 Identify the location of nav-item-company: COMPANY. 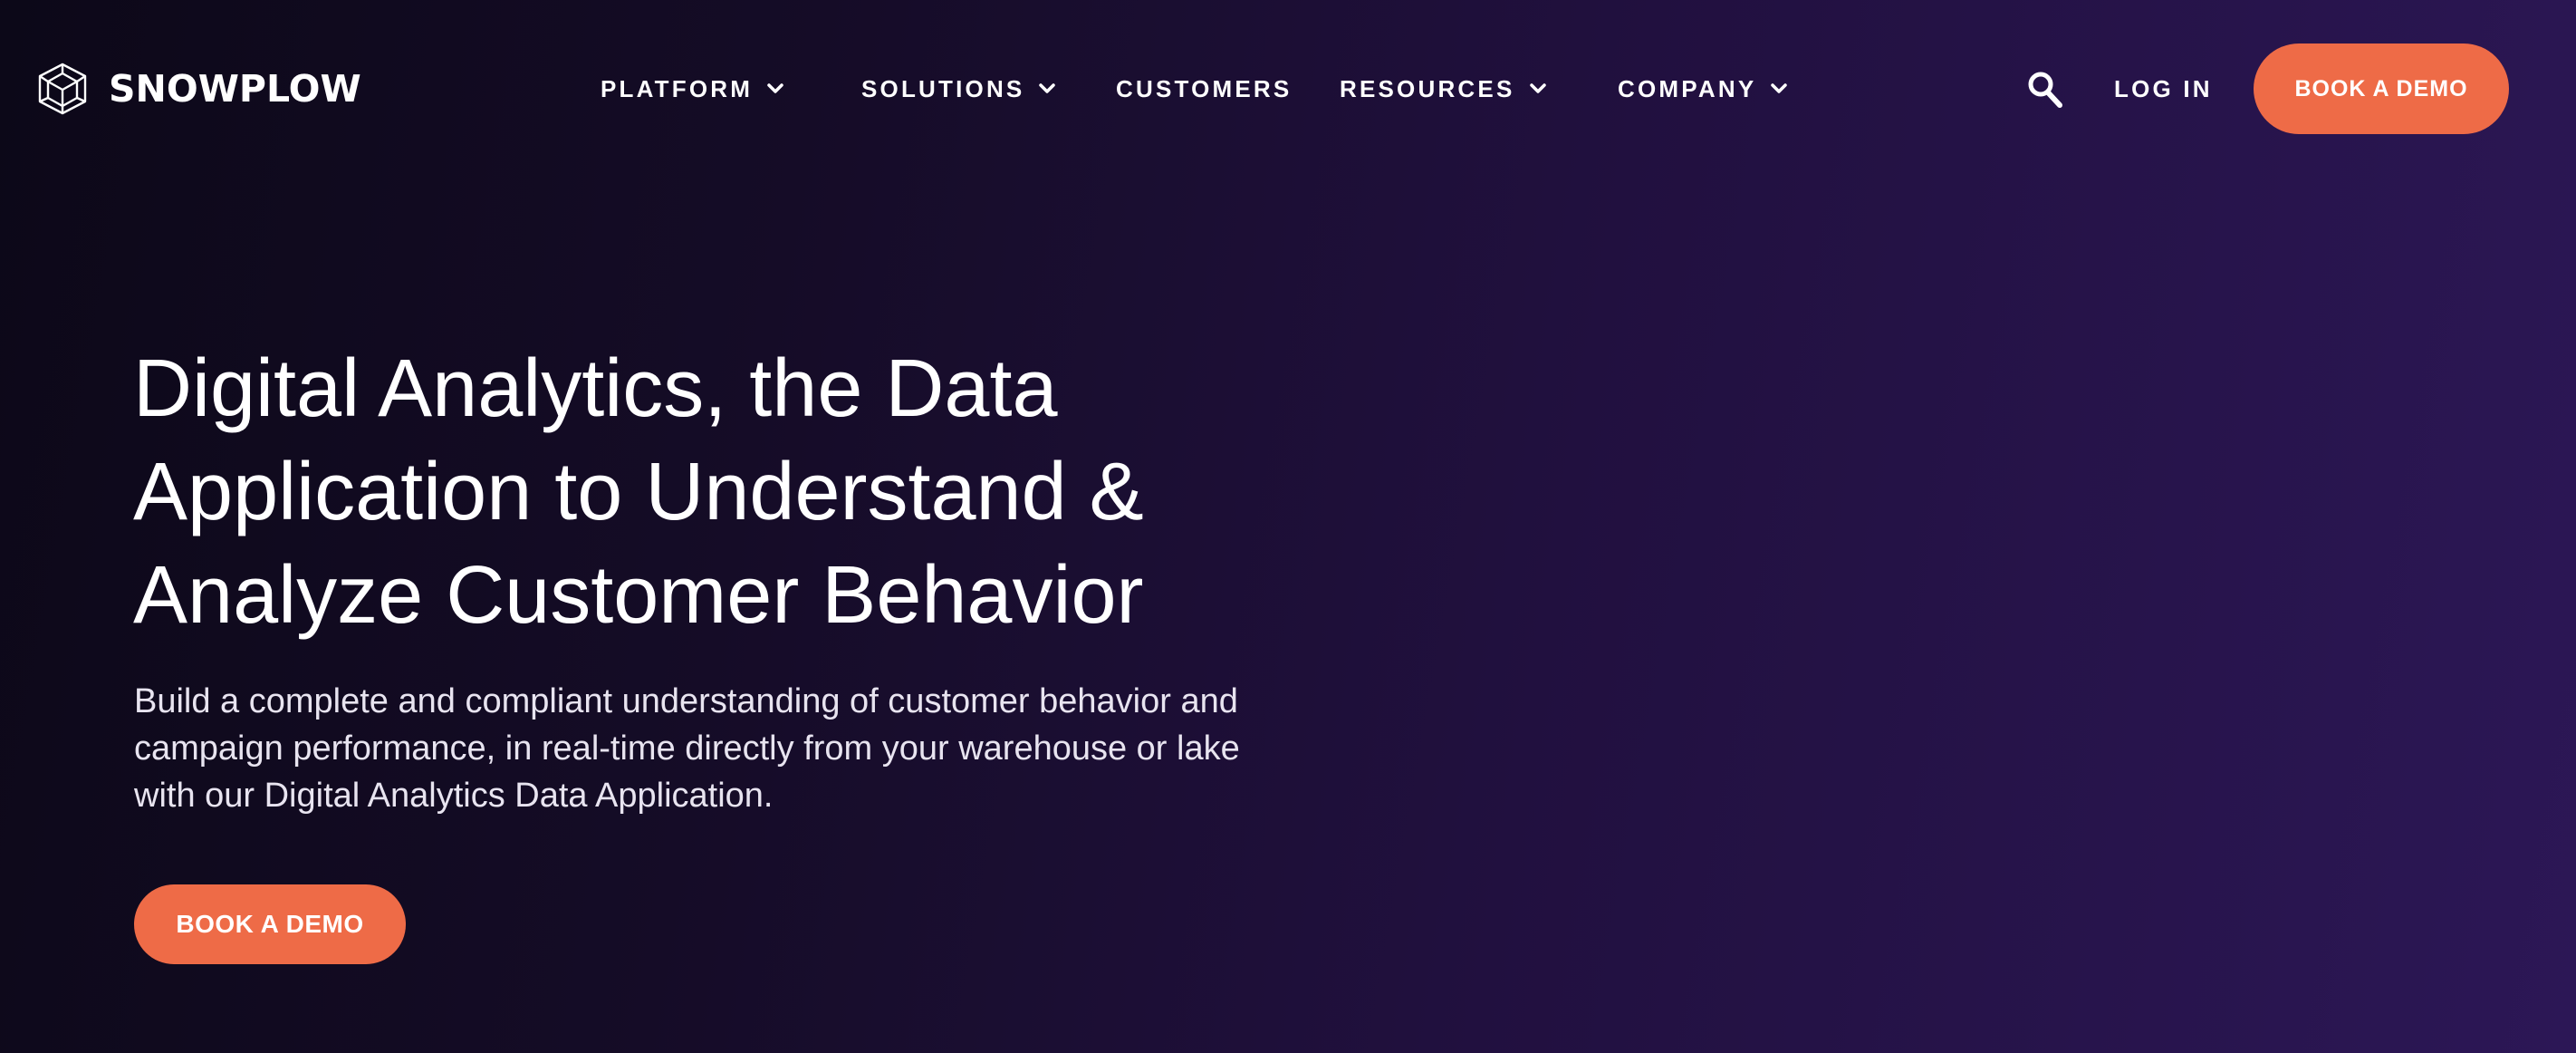
(1703, 89).